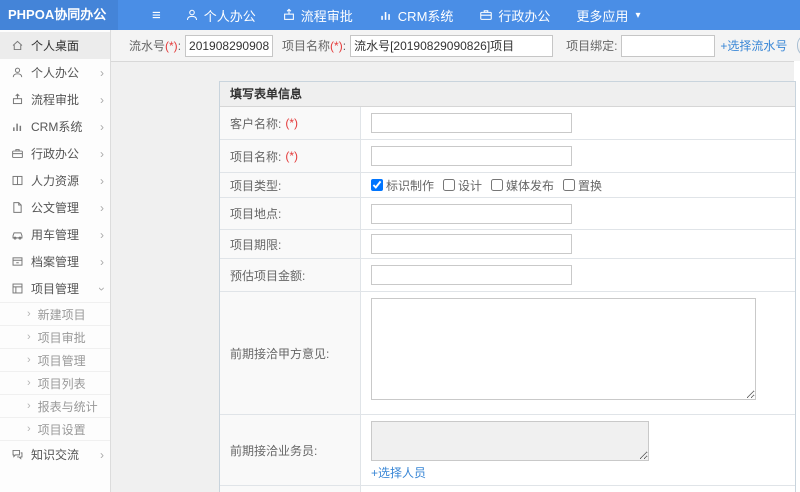  I want to click on nav-admin-office: 行政办公, so click(514, 15).